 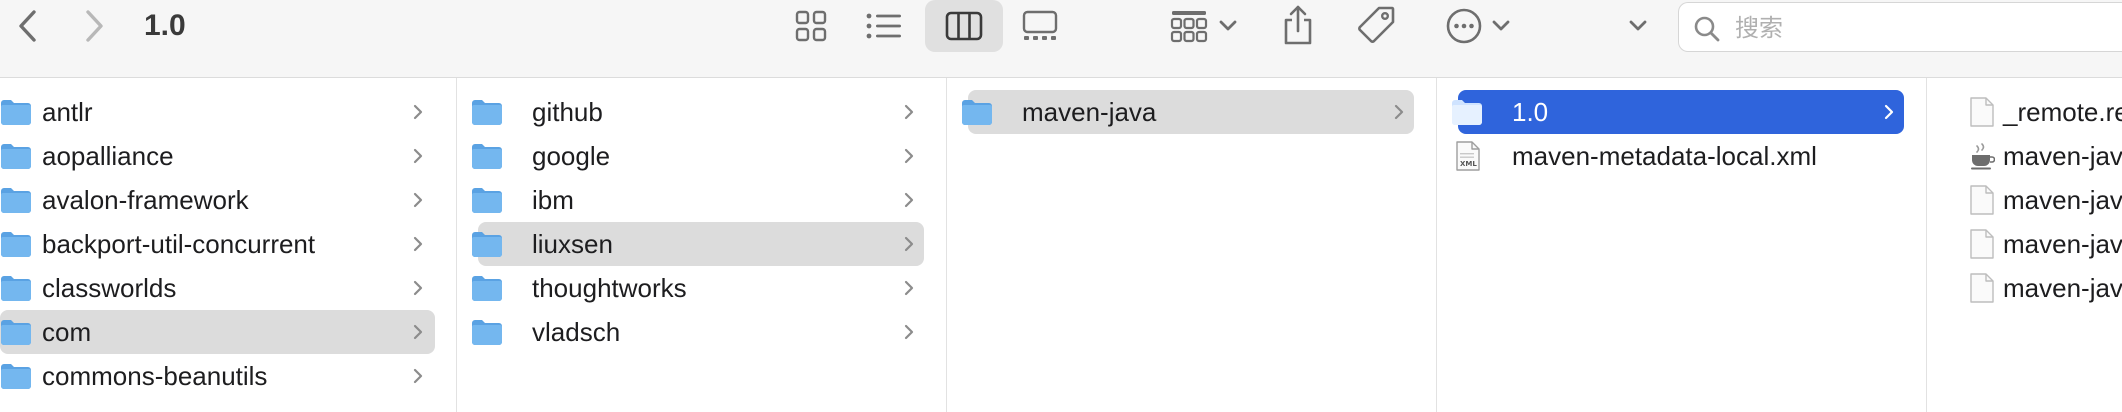 What do you see at coordinates (109, 288) in the screenshot?
I see `item-label: classworlds` at bounding box center [109, 288].